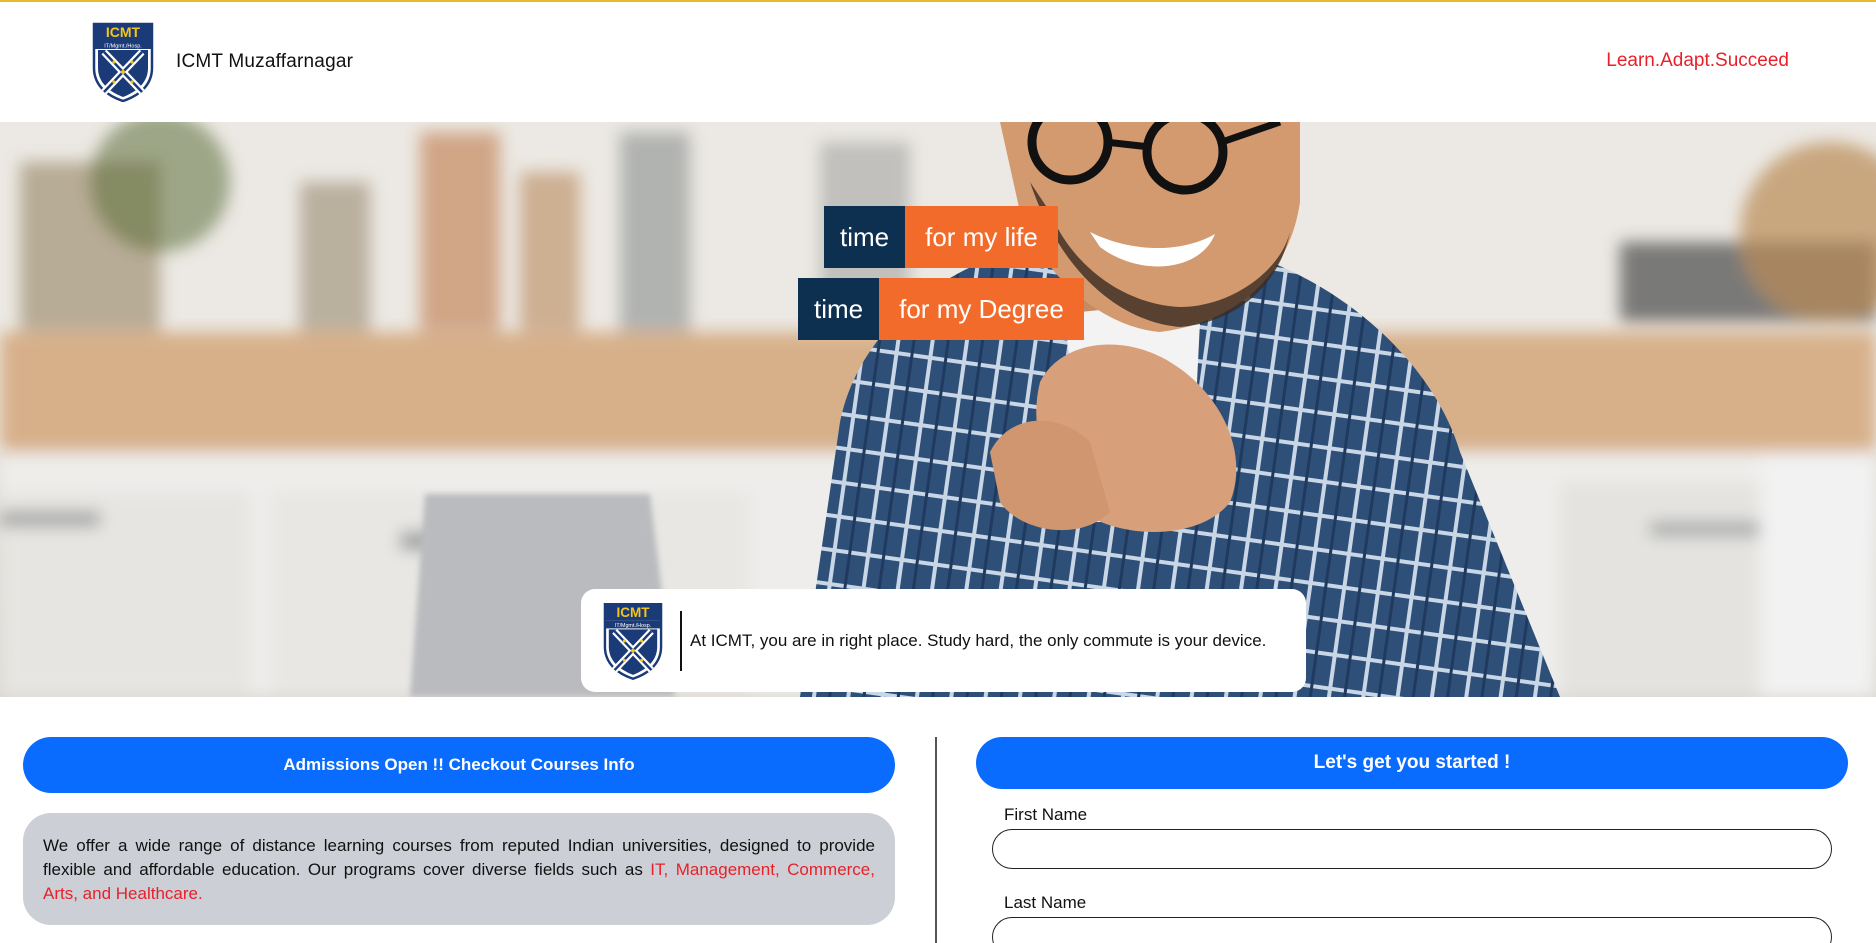  Describe the element at coordinates (681, 640) in the screenshot. I see `card-divider` at that location.